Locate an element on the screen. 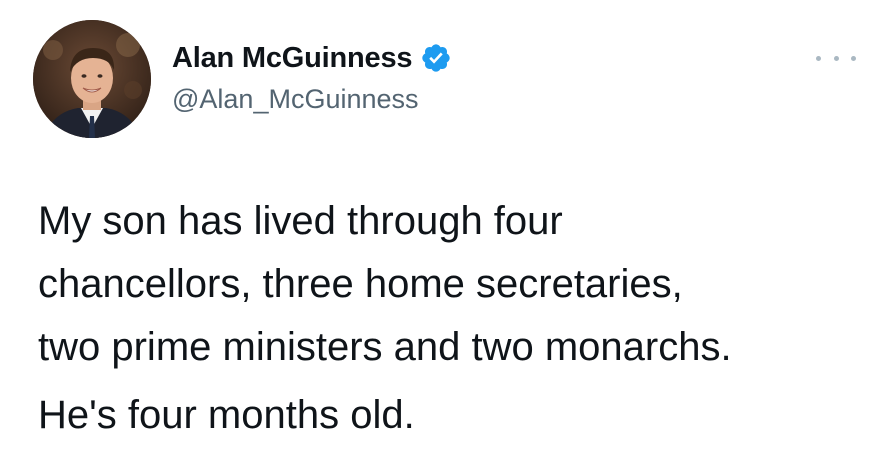 The width and height of the screenshot is (893, 465). author-display-name: Alan McGuinness is located at coordinates (292, 58).